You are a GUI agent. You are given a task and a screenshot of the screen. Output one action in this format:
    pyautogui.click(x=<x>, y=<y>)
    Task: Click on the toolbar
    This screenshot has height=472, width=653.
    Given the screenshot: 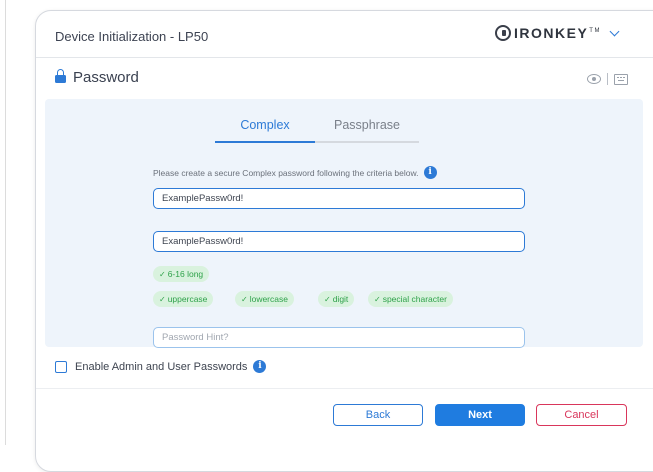 What is the action you would take?
    pyautogui.click(x=607, y=79)
    